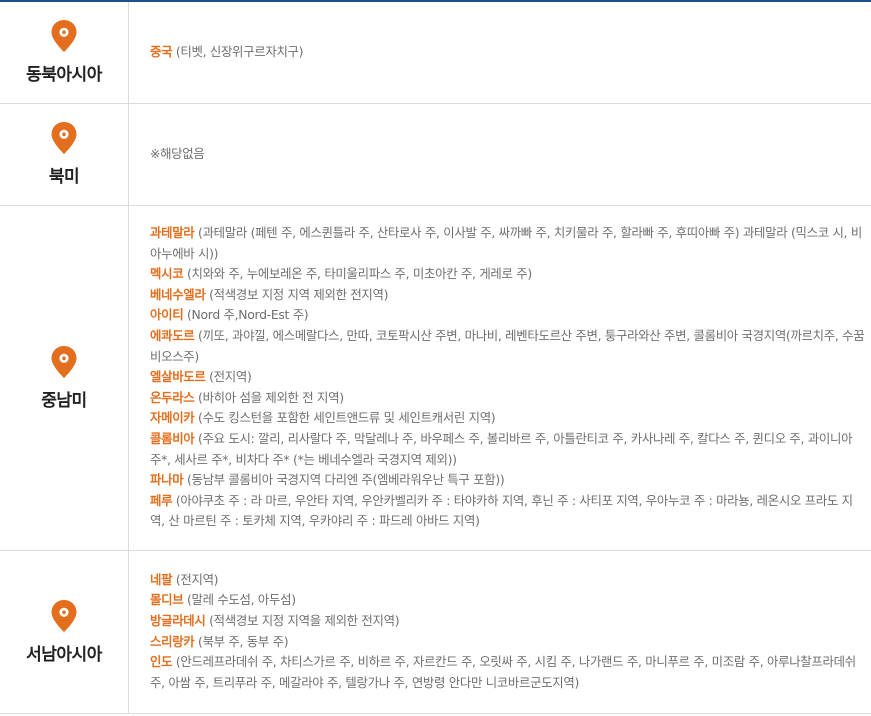 The height and width of the screenshot is (716, 871). I want to click on country-name: 몰디브, so click(167, 600).